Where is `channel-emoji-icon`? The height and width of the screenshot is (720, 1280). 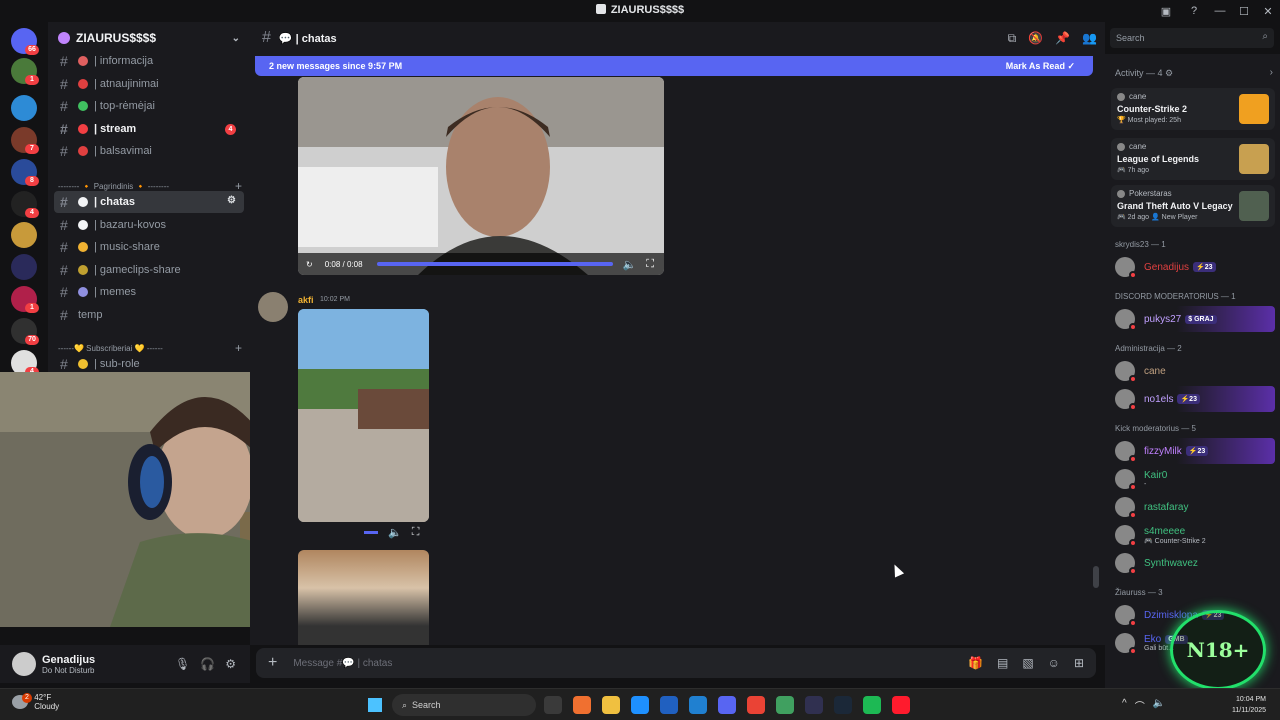 channel-emoji-icon is located at coordinates (83, 247).